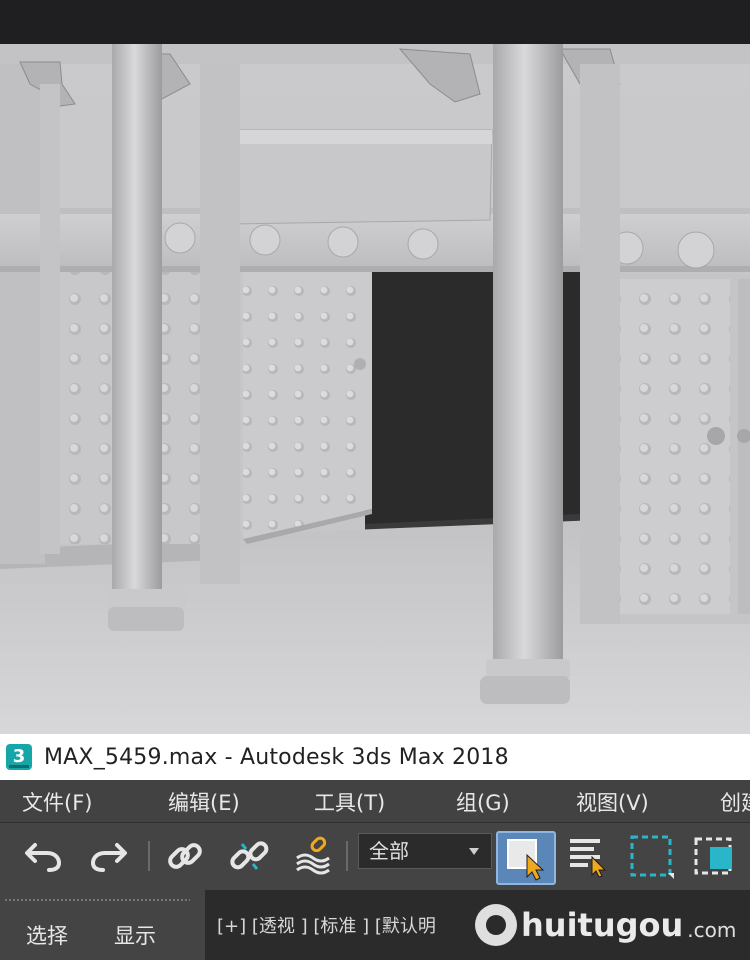 This screenshot has width=750, height=960. What do you see at coordinates (712, 930) in the screenshot?
I see `watermark-tld: .com` at bounding box center [712, 930].